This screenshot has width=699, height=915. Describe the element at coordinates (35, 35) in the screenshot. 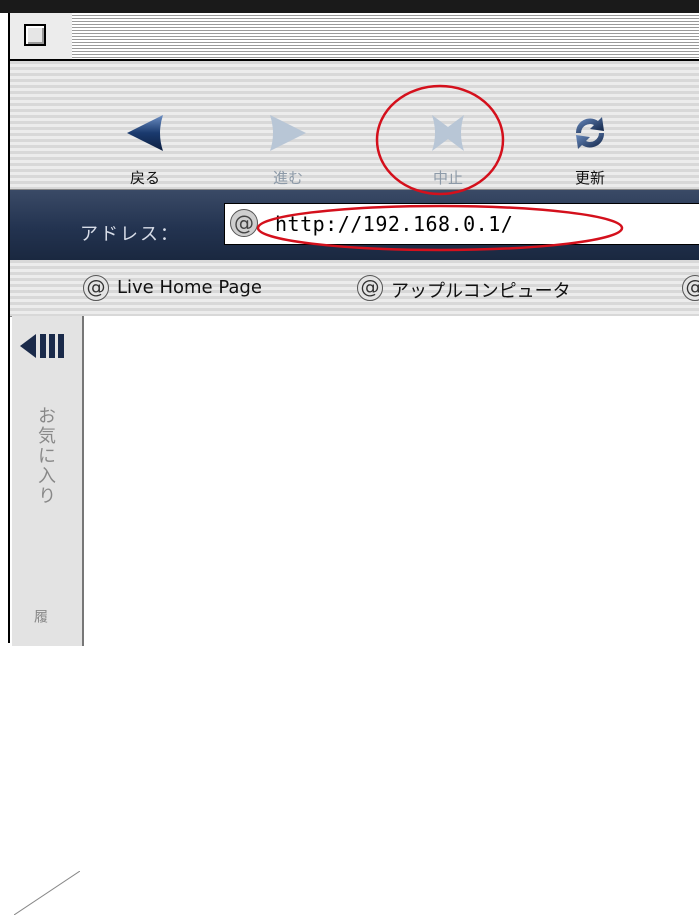

I see `close-box-icon` at that location.